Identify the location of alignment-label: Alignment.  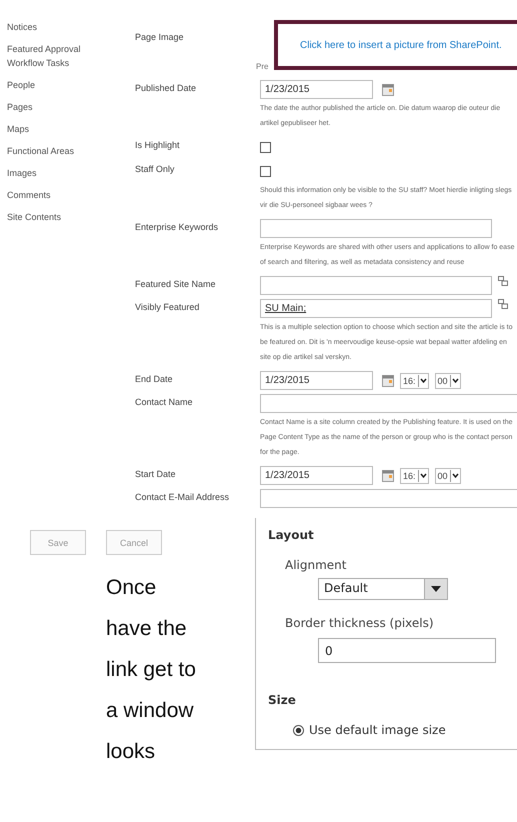
(316, 565).